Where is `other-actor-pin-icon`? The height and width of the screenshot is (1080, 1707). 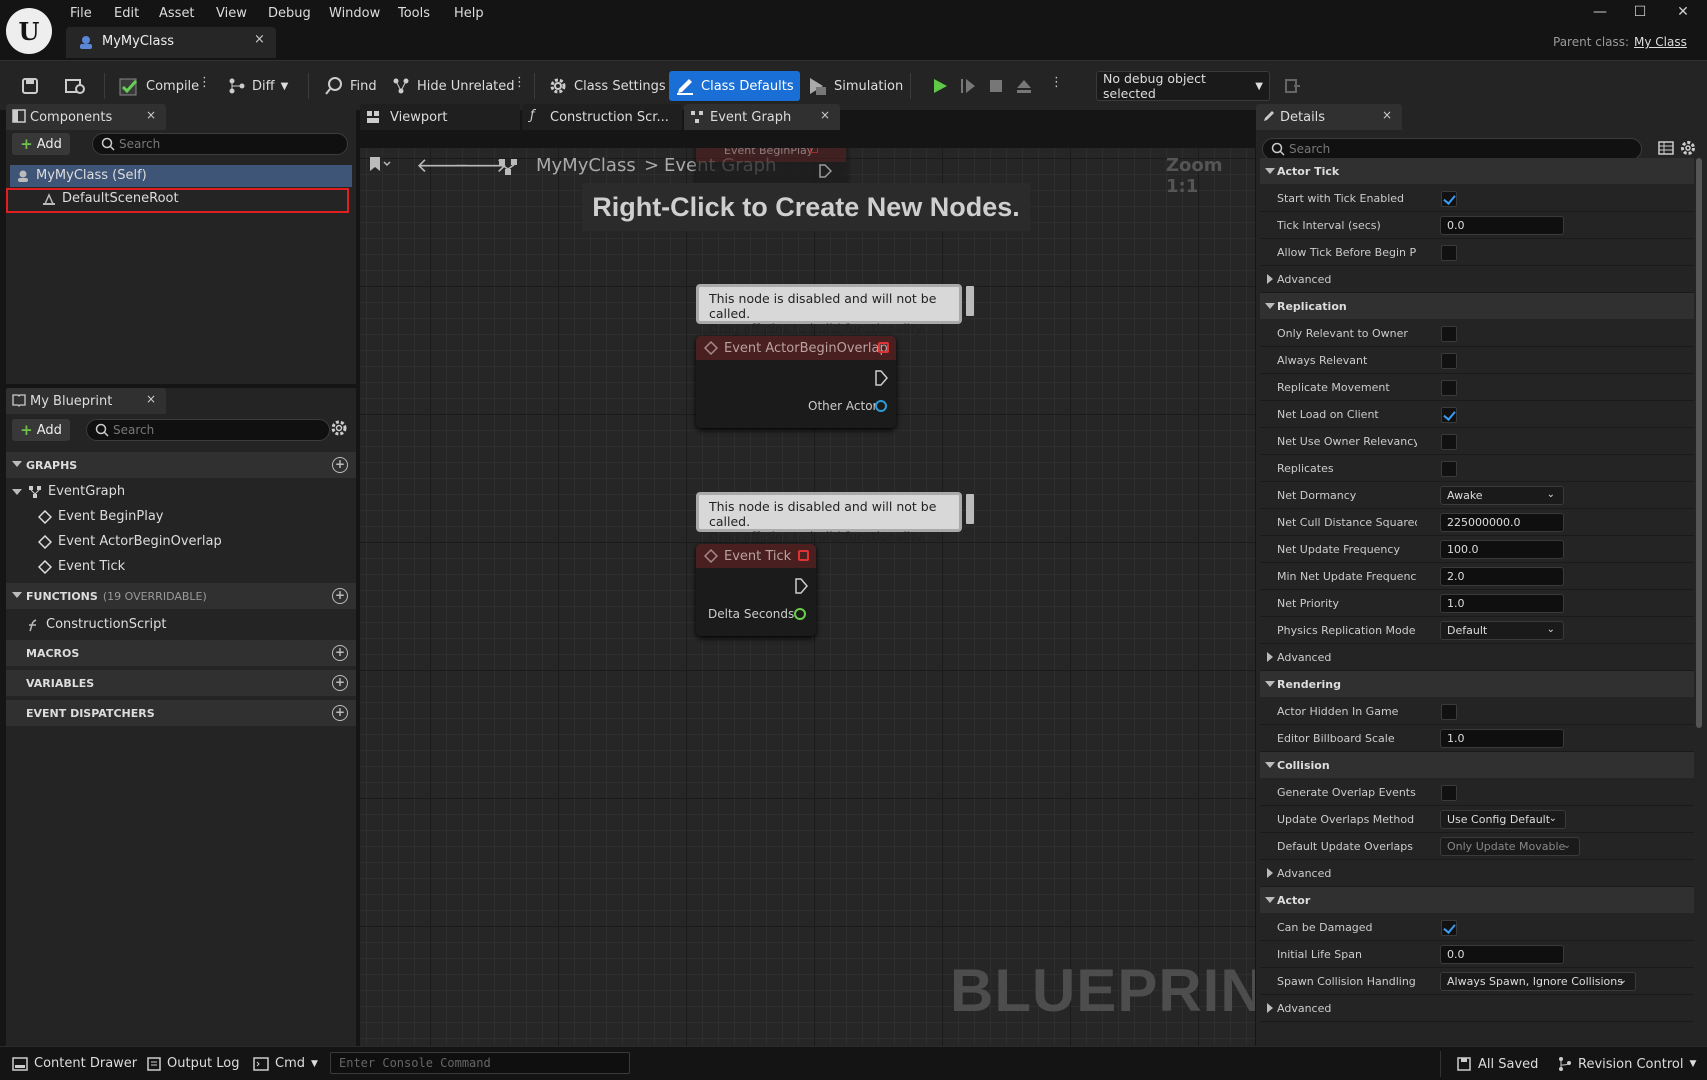
other-actor-pin-icon is located at coordinates (881, 406).